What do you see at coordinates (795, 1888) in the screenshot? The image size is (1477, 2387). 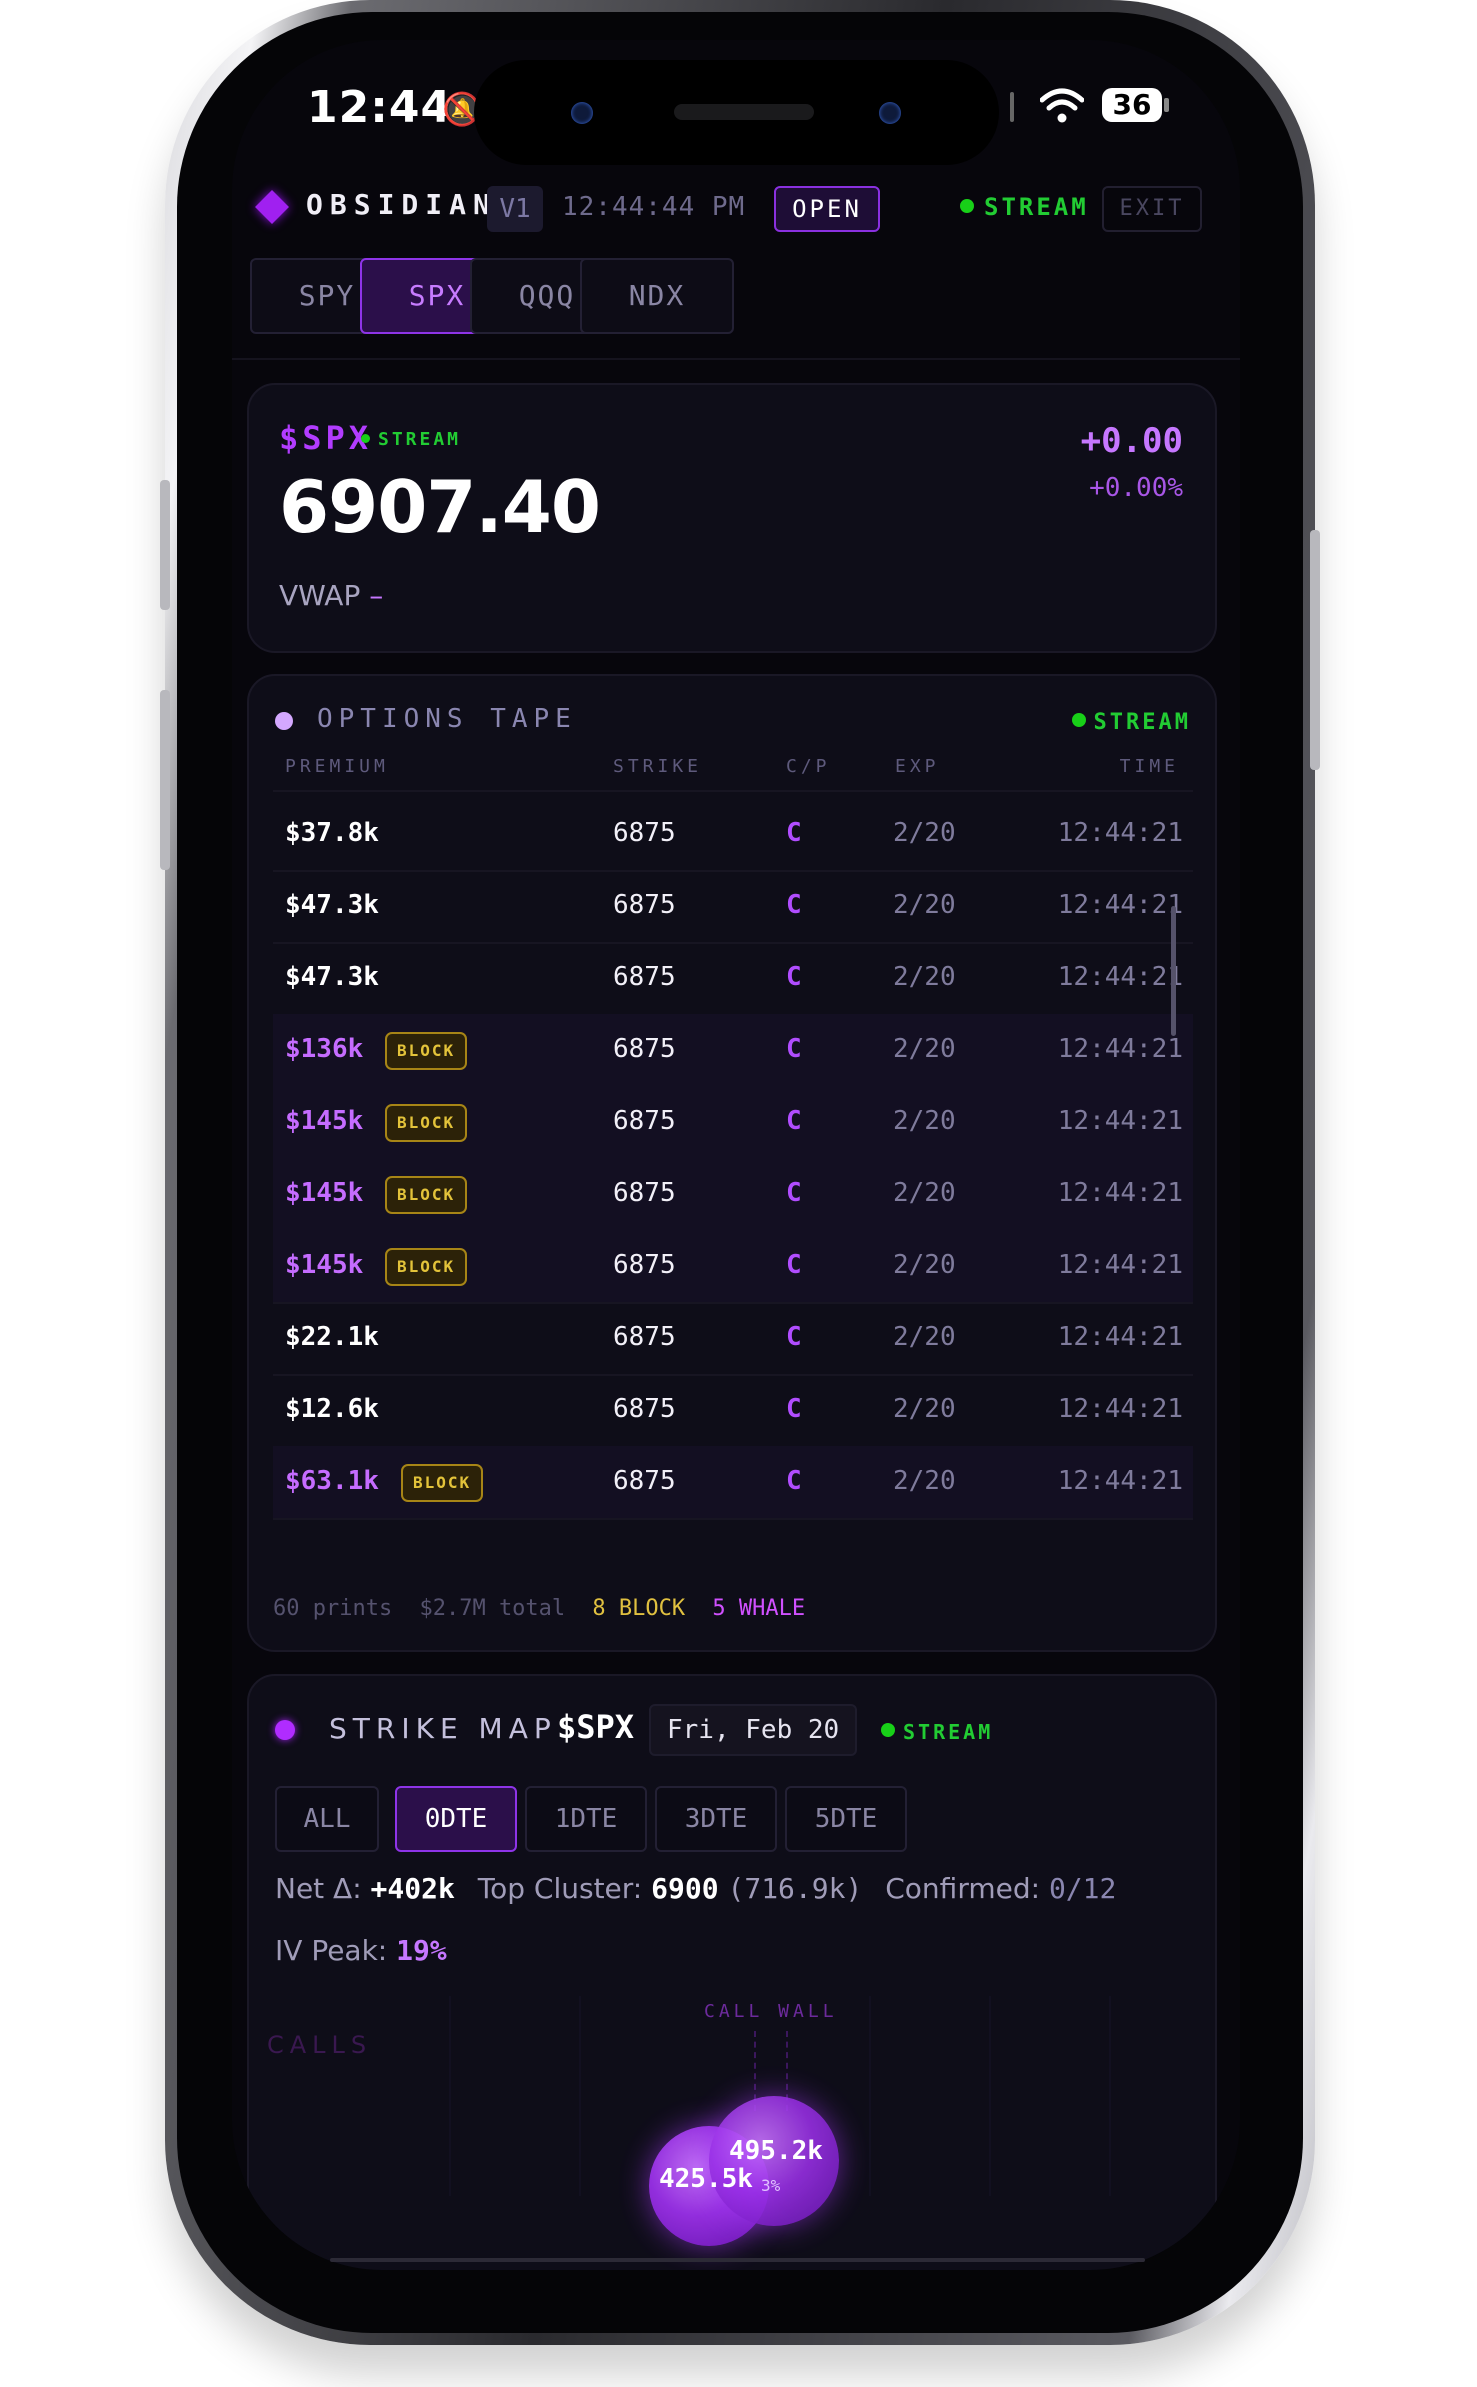 I see `top-cluster-size: (716.9k)` at bounding box center [795, 1888].